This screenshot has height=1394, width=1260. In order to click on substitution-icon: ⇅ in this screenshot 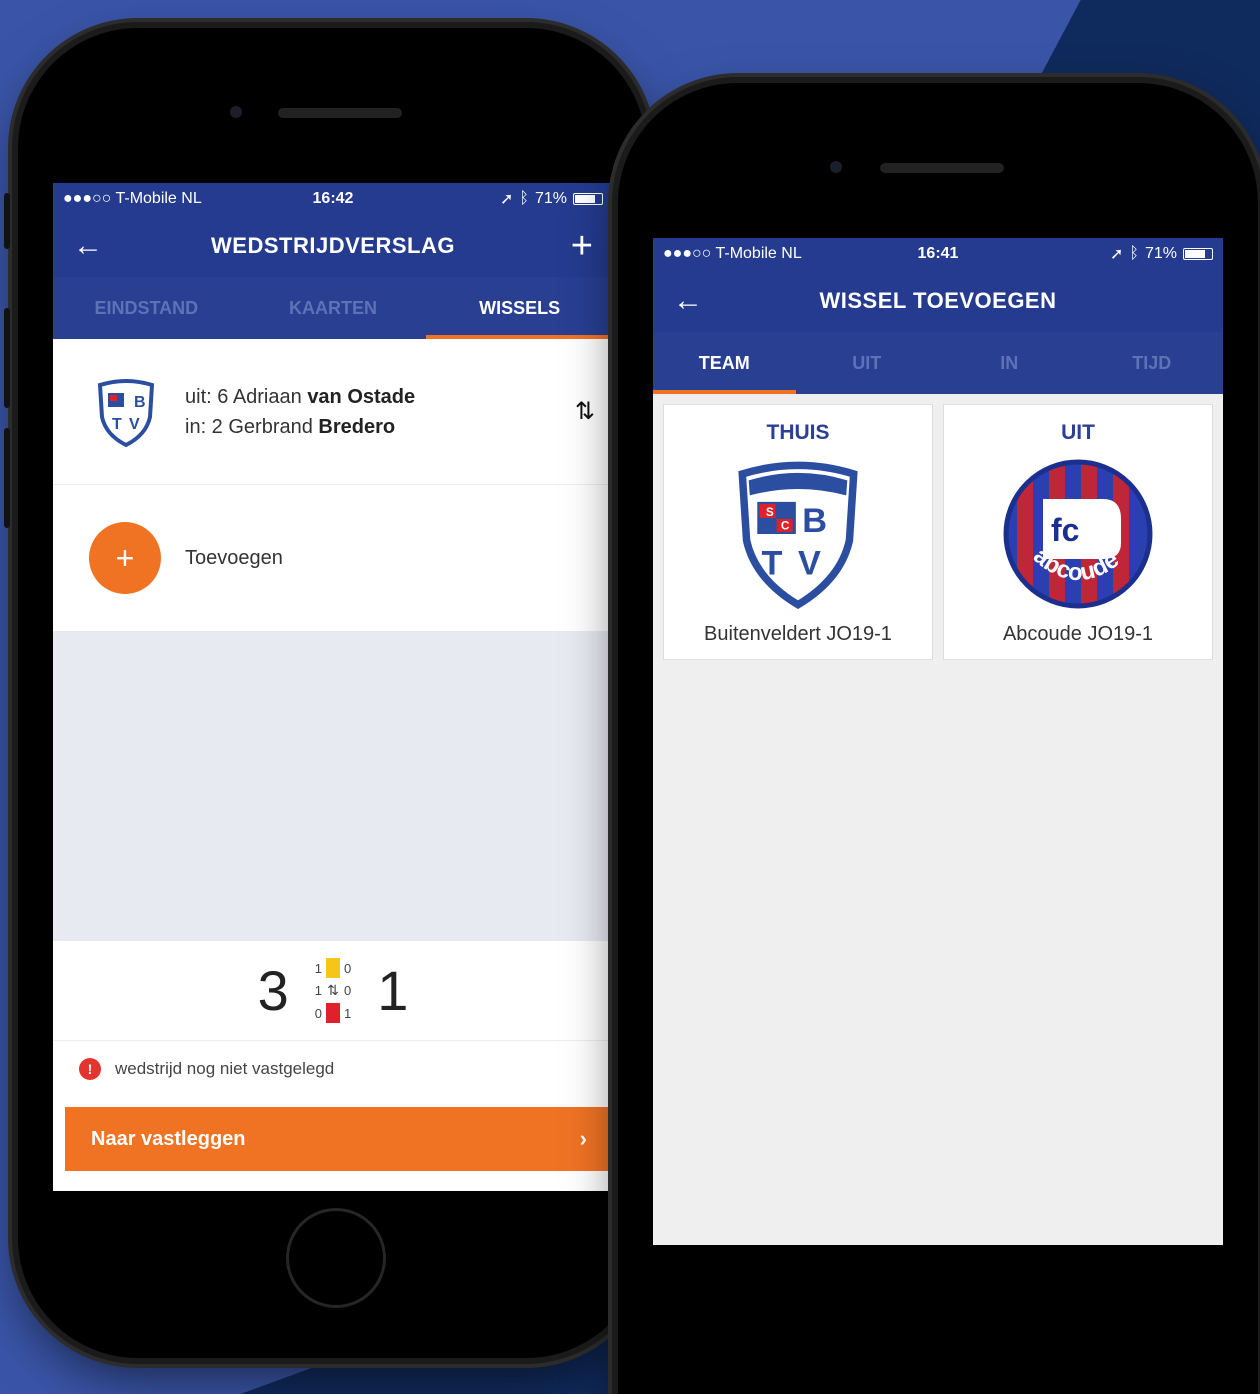, I will do `click(333, 990)`.